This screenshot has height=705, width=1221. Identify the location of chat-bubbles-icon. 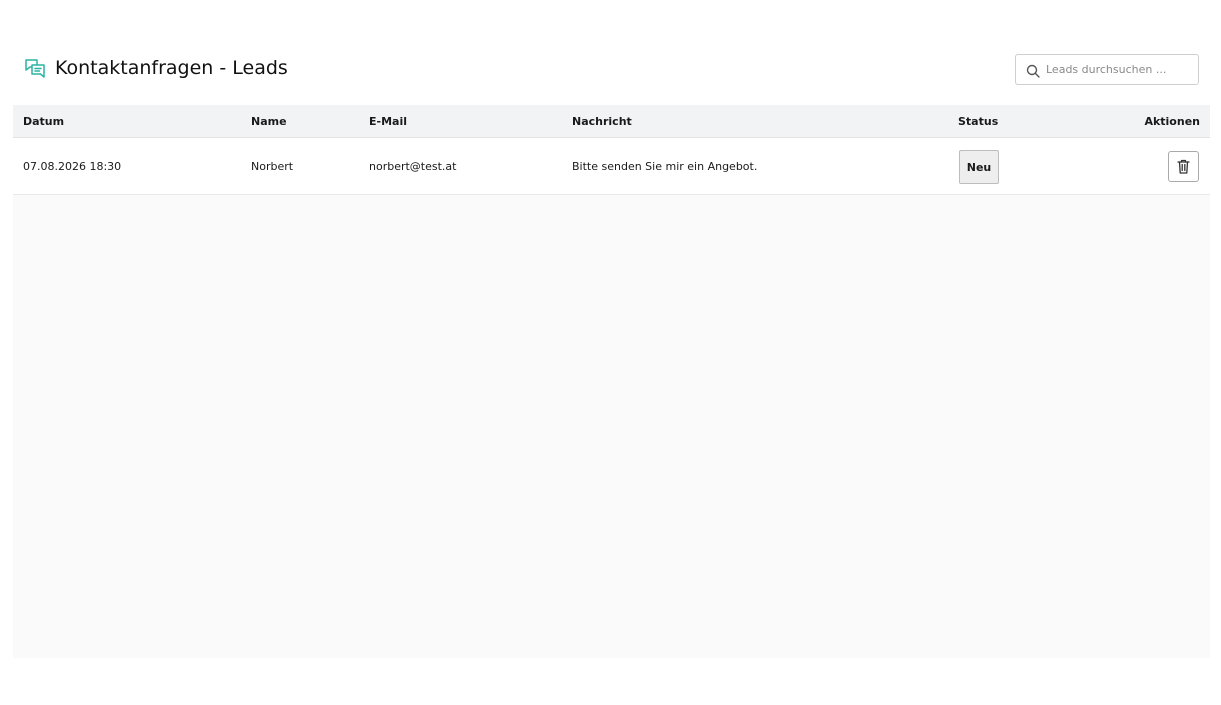
(35, 68).